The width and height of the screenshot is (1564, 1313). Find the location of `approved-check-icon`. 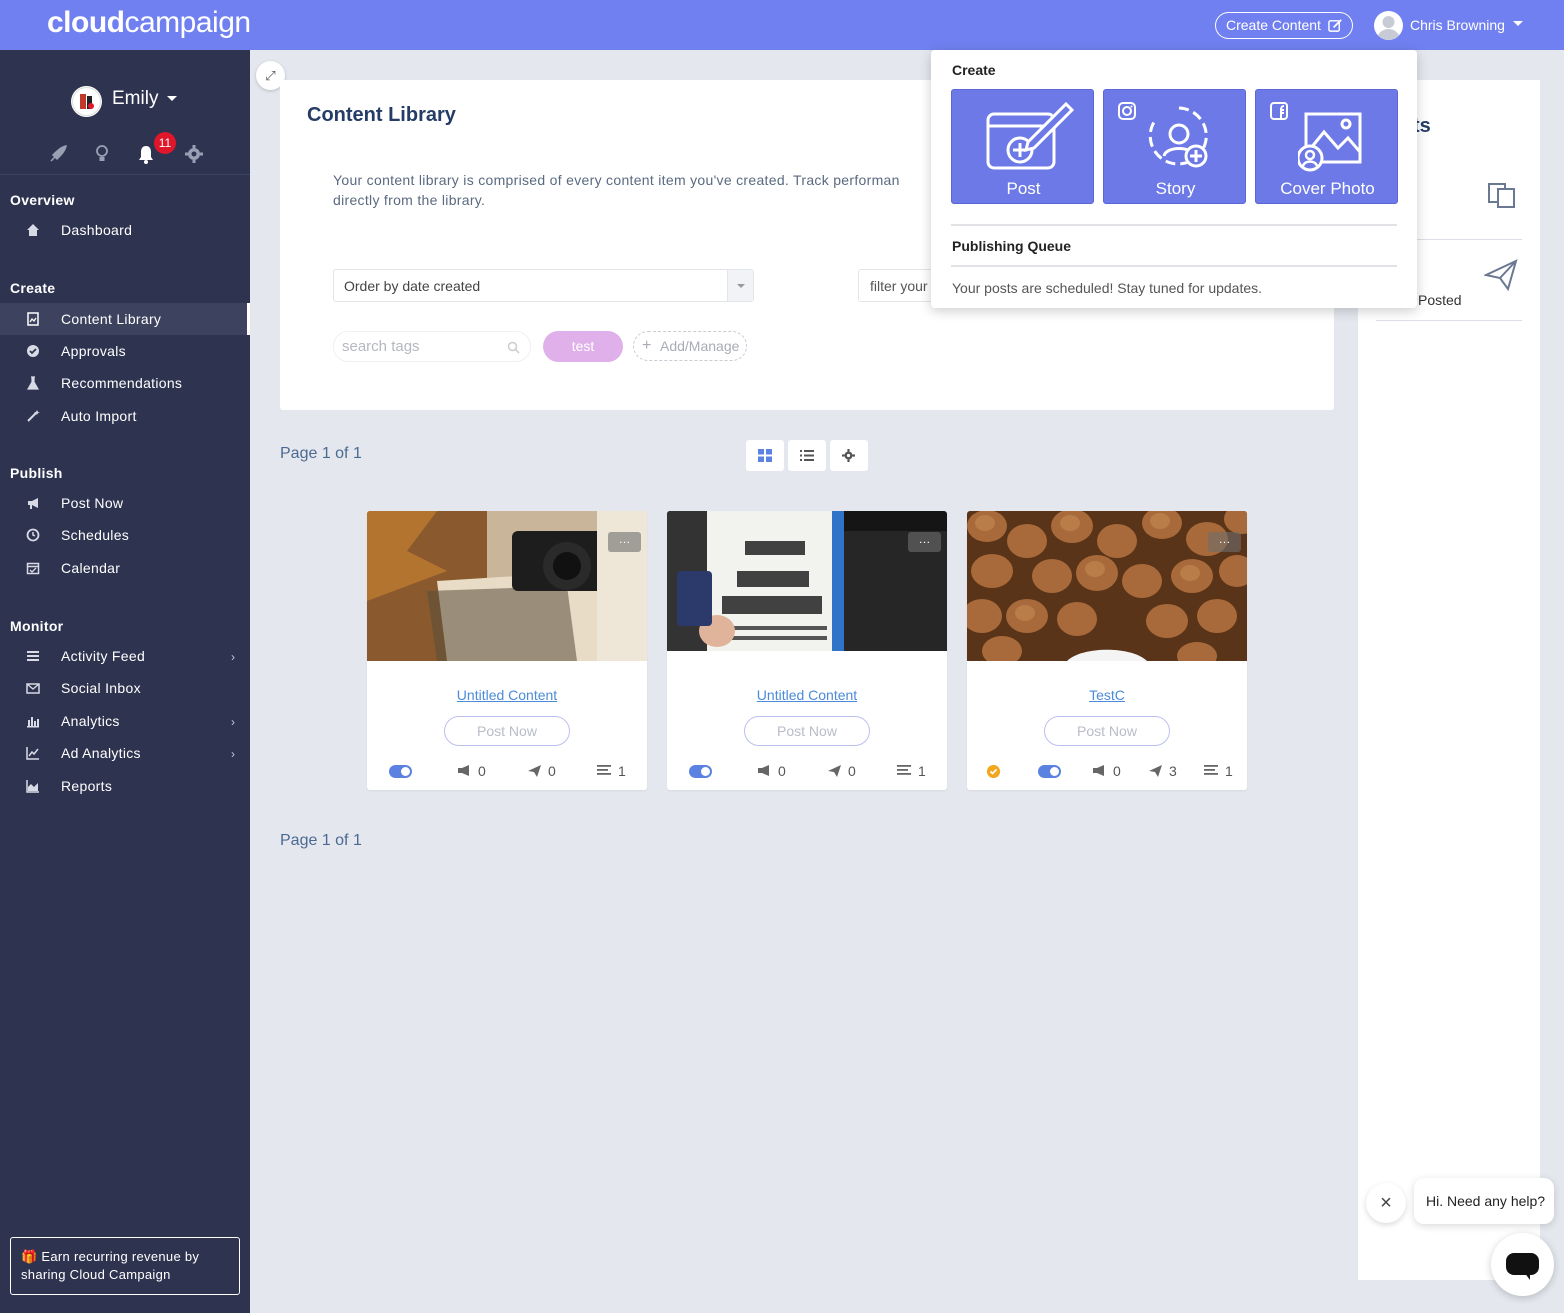

approved-check-icon is located at coordinates (993, 771).